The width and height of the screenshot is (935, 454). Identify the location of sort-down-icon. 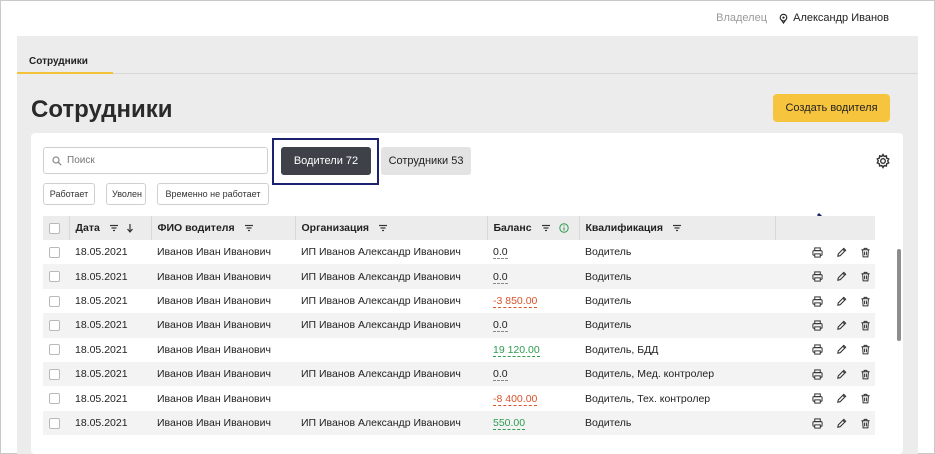
(130, 228).